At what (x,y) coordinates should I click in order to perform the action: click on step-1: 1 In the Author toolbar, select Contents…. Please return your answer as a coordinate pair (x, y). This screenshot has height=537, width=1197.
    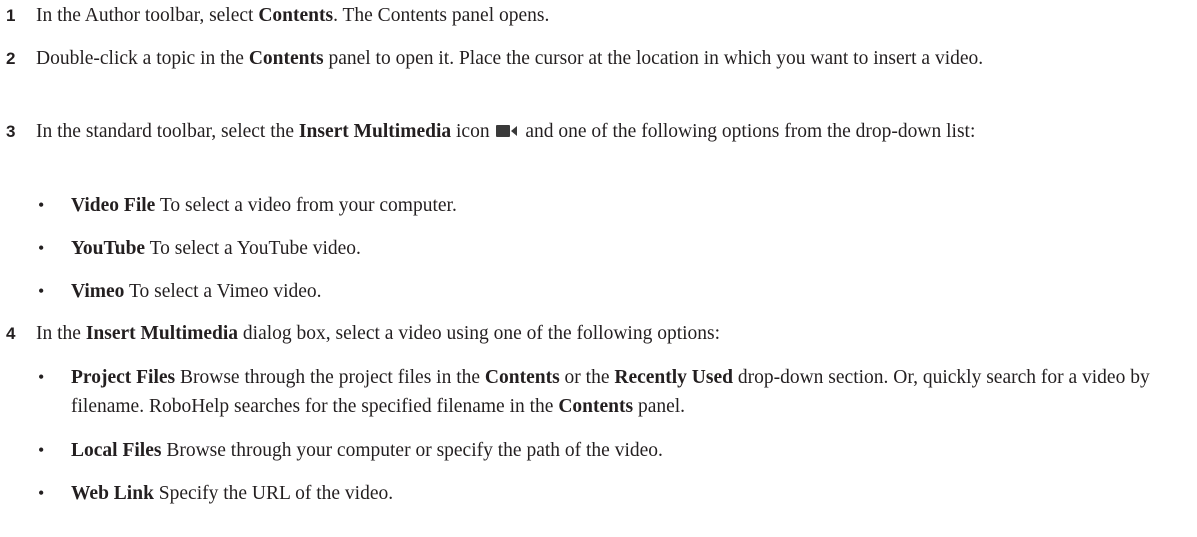
    Looking at the image, I should click on (595, 16).